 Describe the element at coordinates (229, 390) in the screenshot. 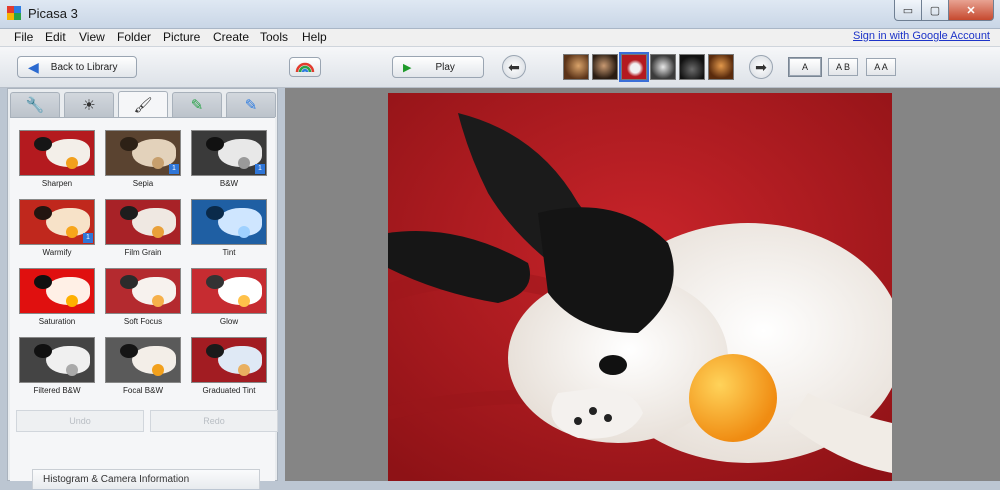

I see `effect-label: Graduated Tint` at that location.